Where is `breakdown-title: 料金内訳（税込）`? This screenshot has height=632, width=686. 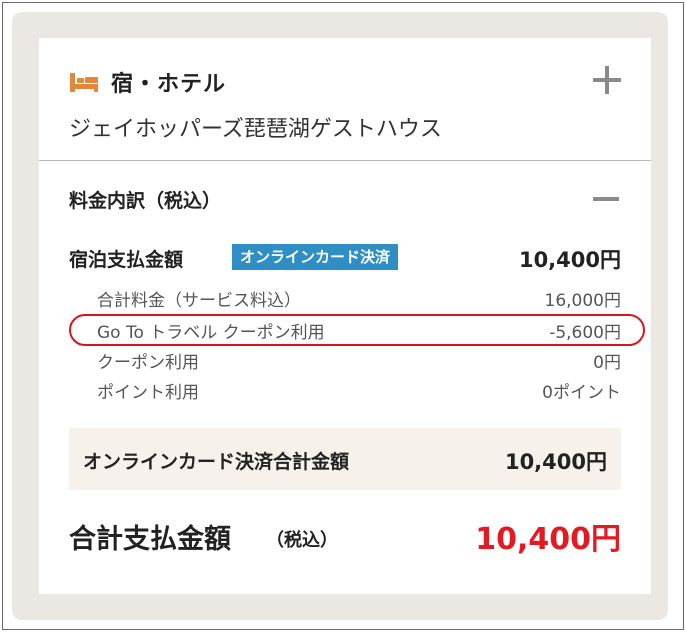 breakdown-title: 料金内訳（税込） is located at coordinates (145, 201).